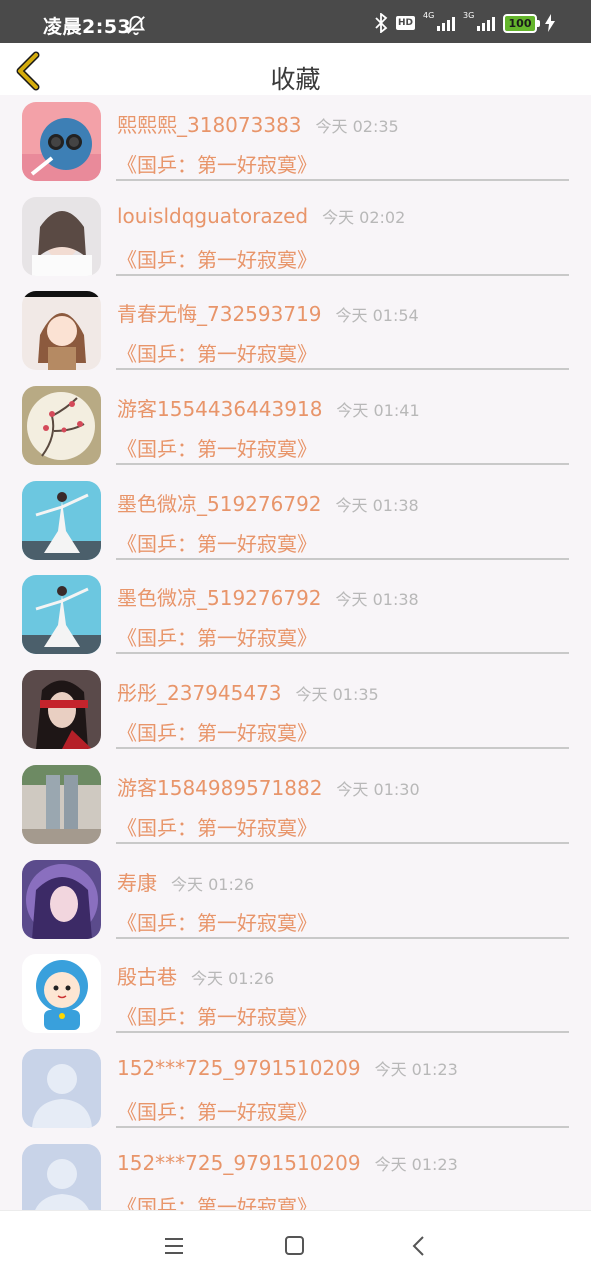 Image resolution: width=591 pixels, height=1281 pixels. I want to click on post-time: 今天 01:30, so click(378, 789).